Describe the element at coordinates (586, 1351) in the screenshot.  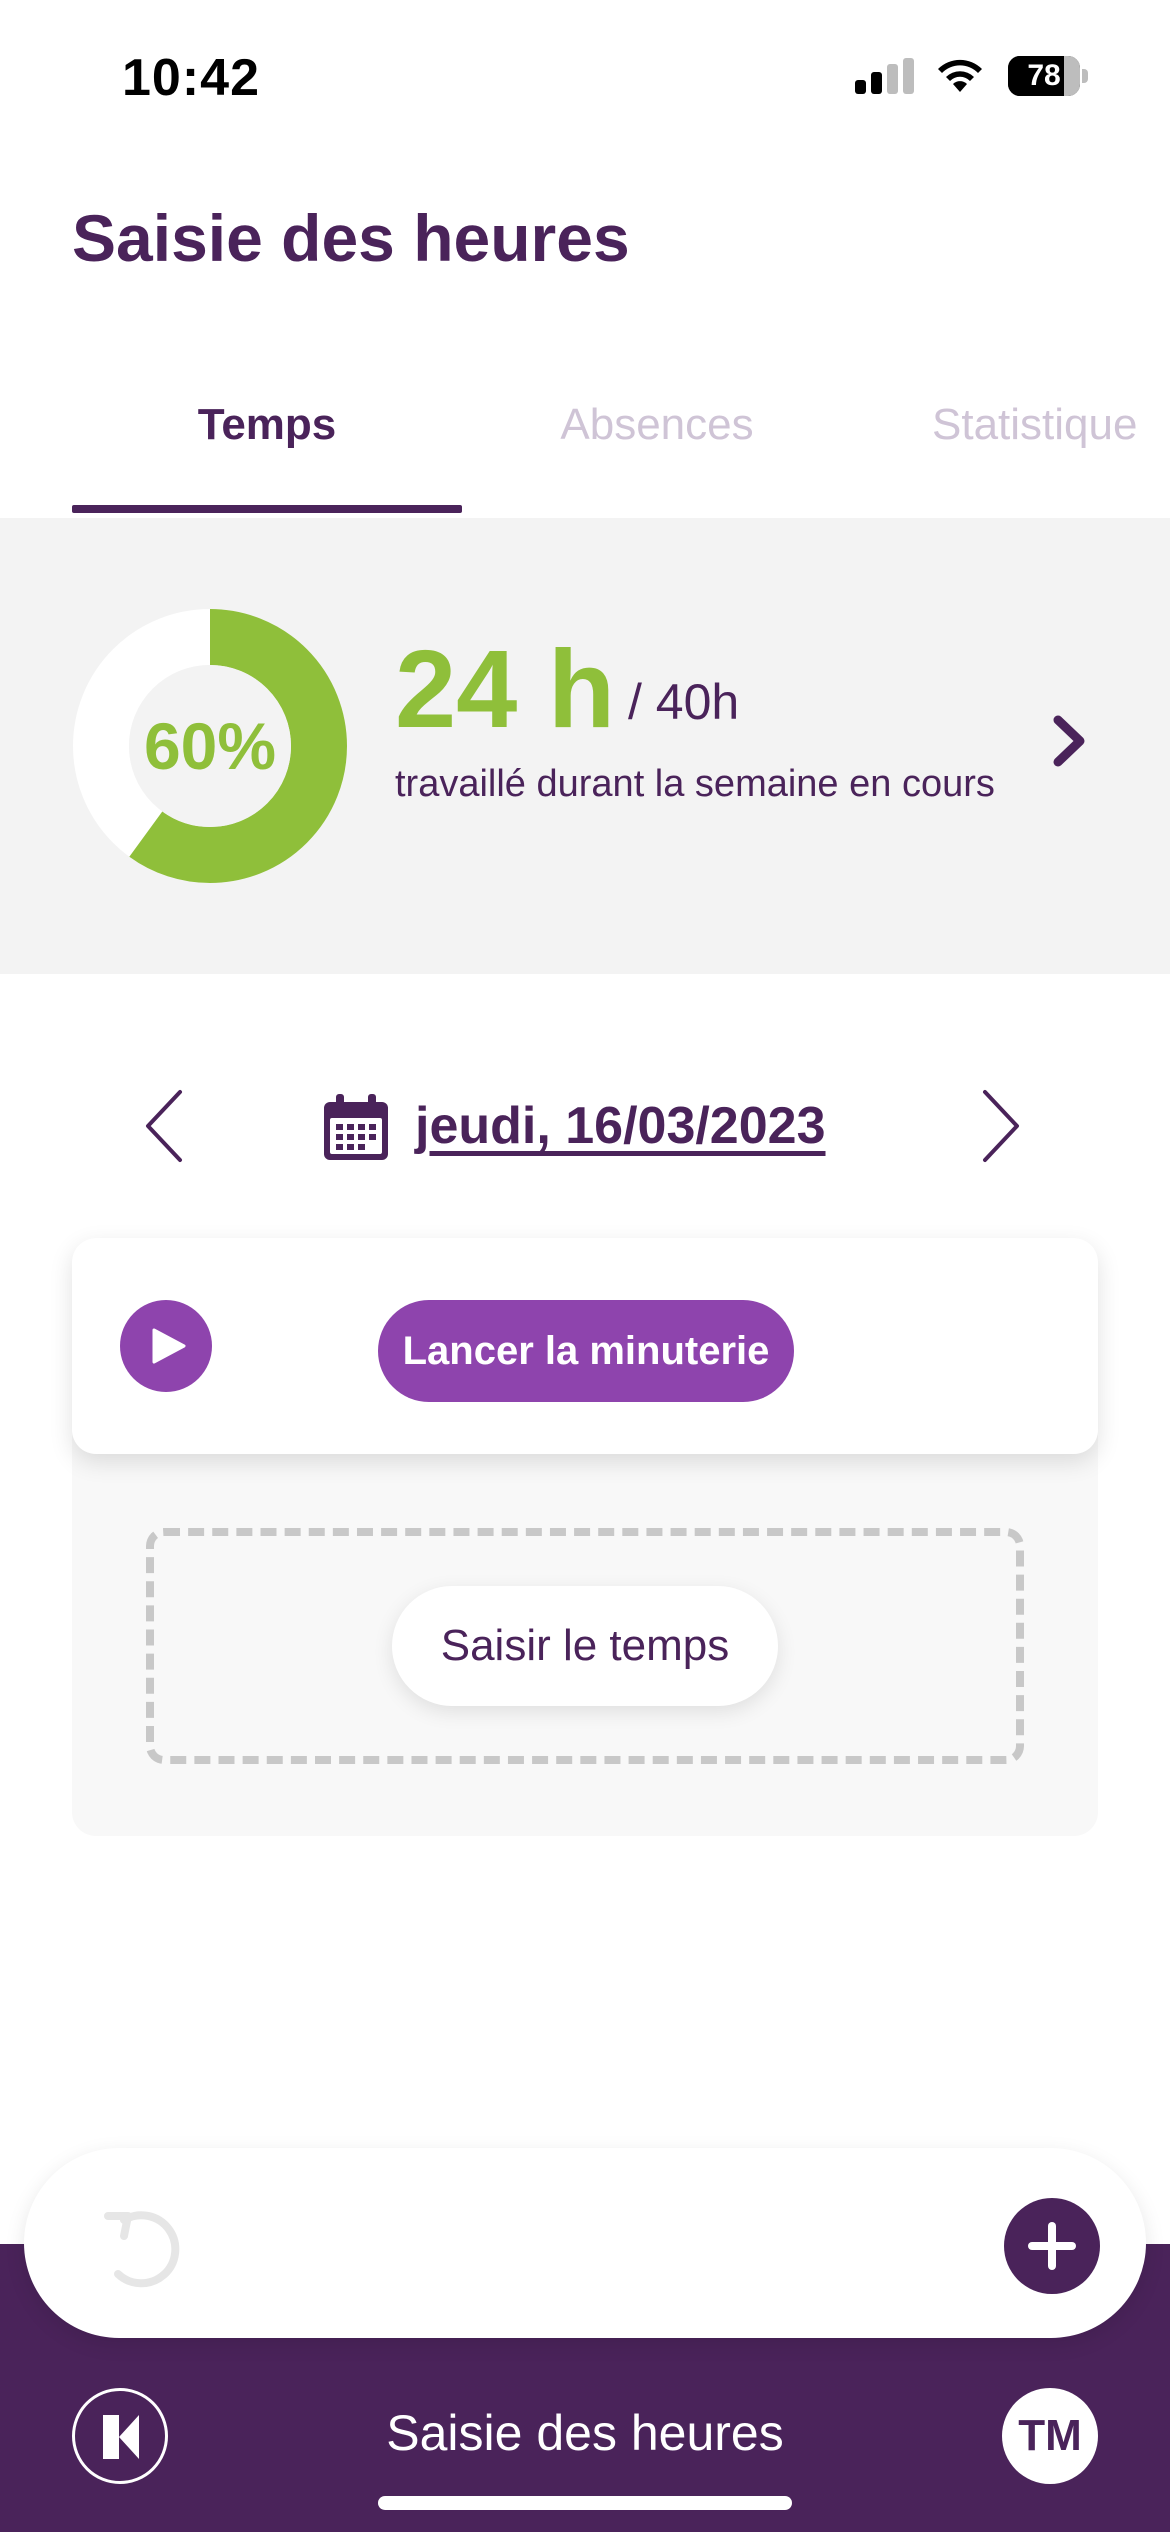
I see `start-timer-button: Lancer la minuterie` at that location.